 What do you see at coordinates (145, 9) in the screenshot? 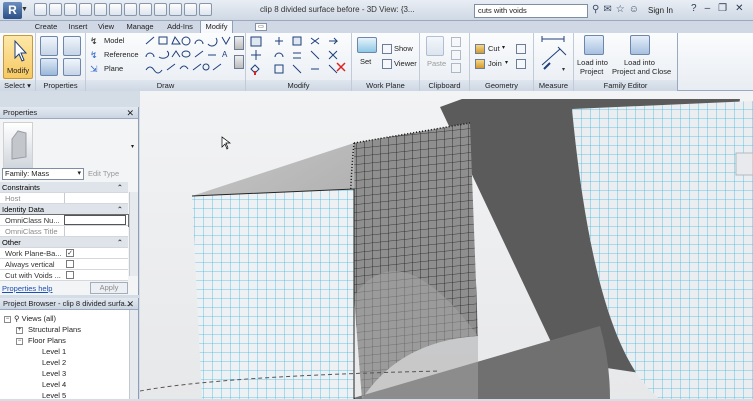
I see `text-icon` at bounding box center [145, 9].